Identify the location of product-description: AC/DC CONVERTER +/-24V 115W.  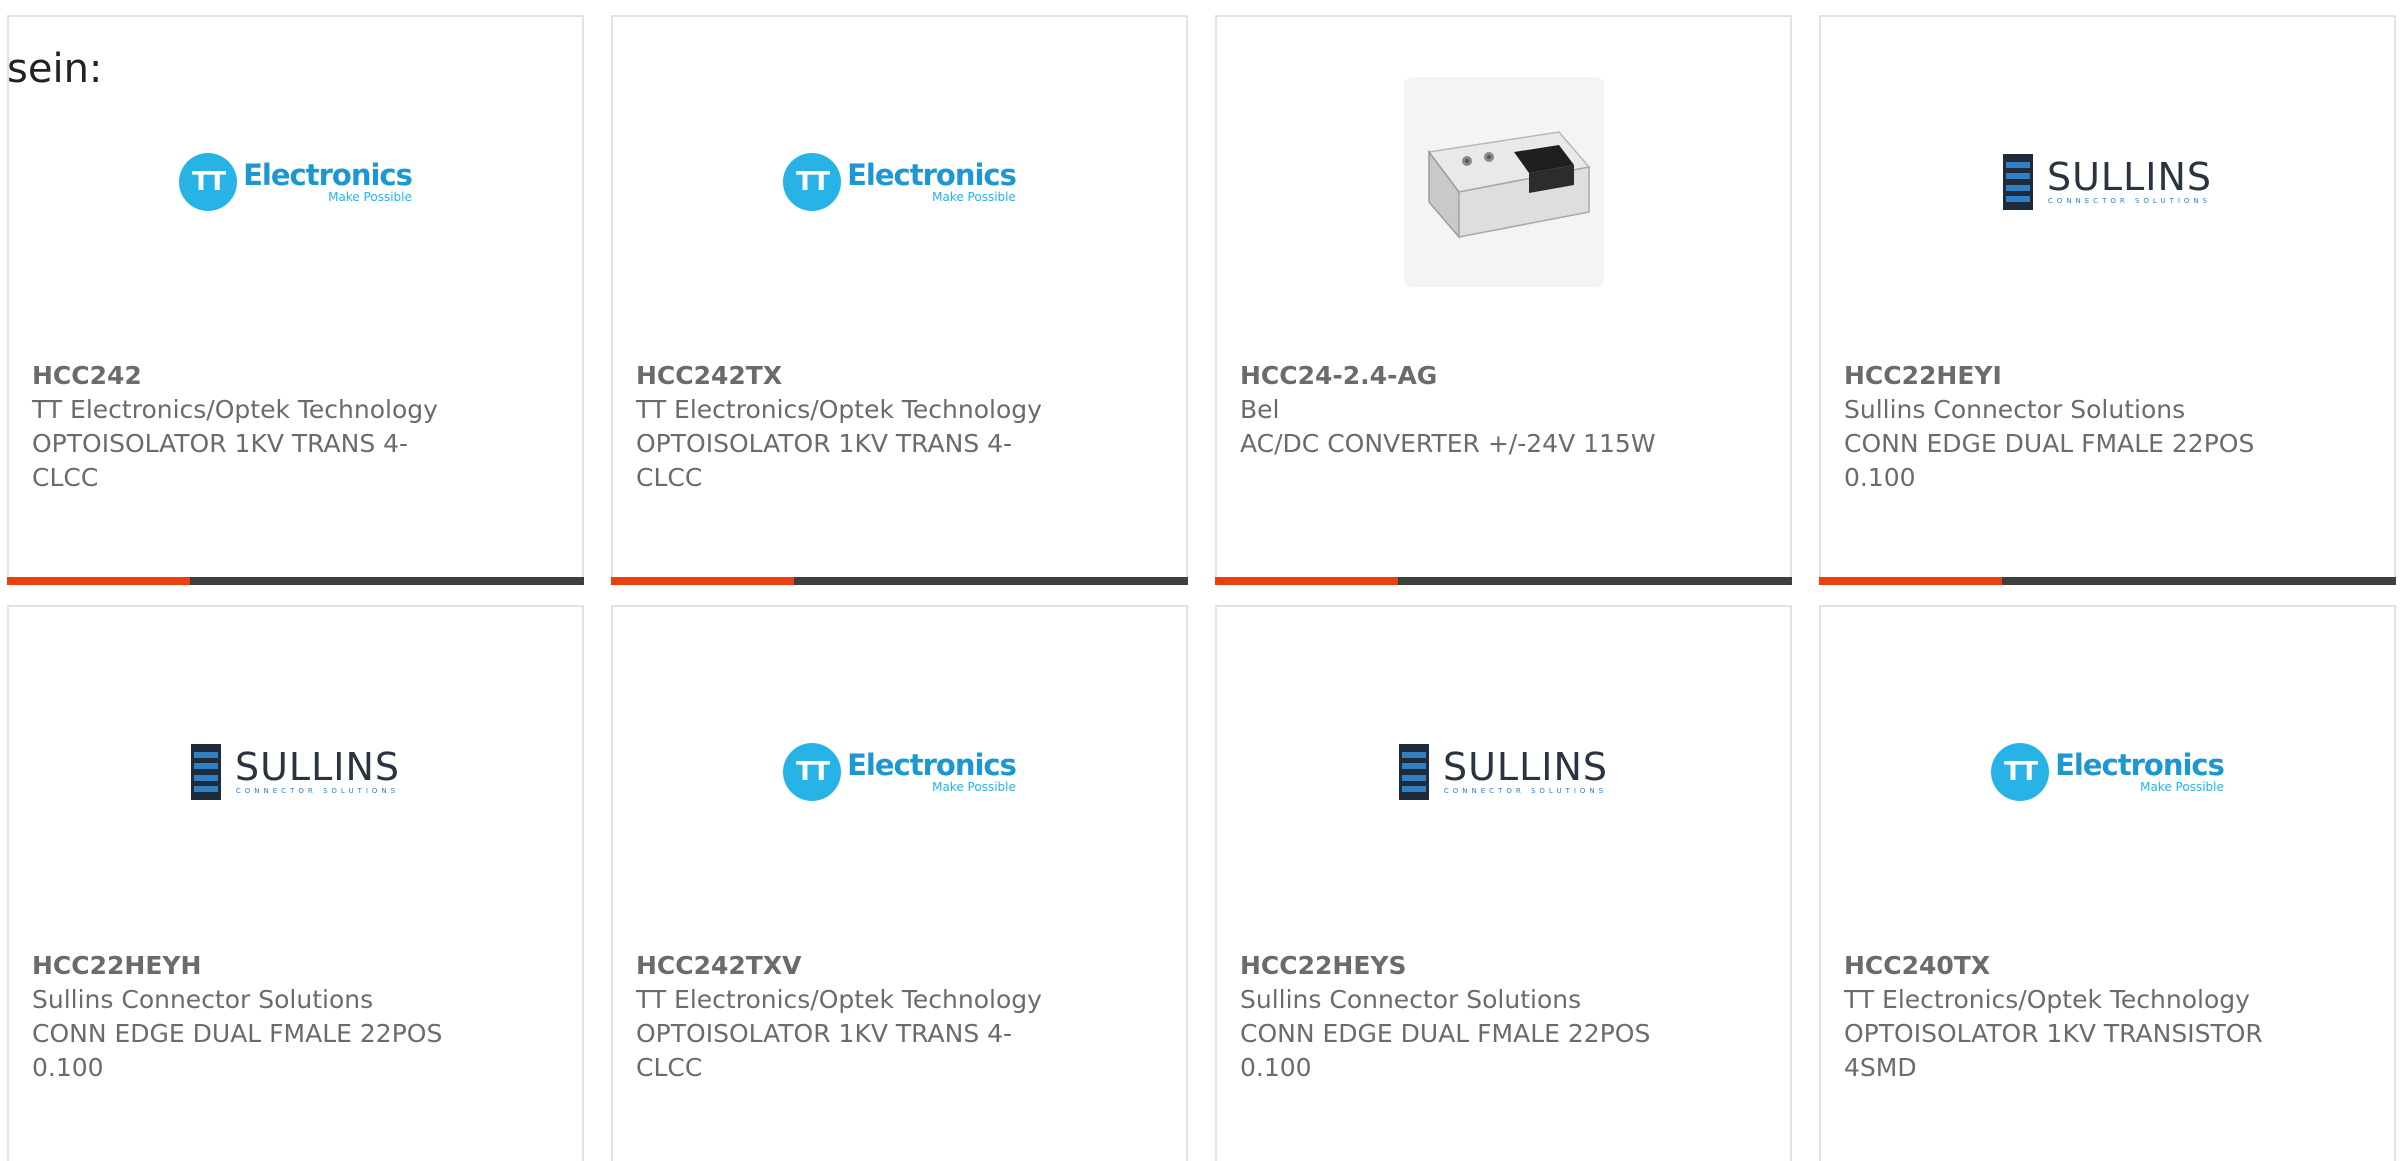
(1448, 443).